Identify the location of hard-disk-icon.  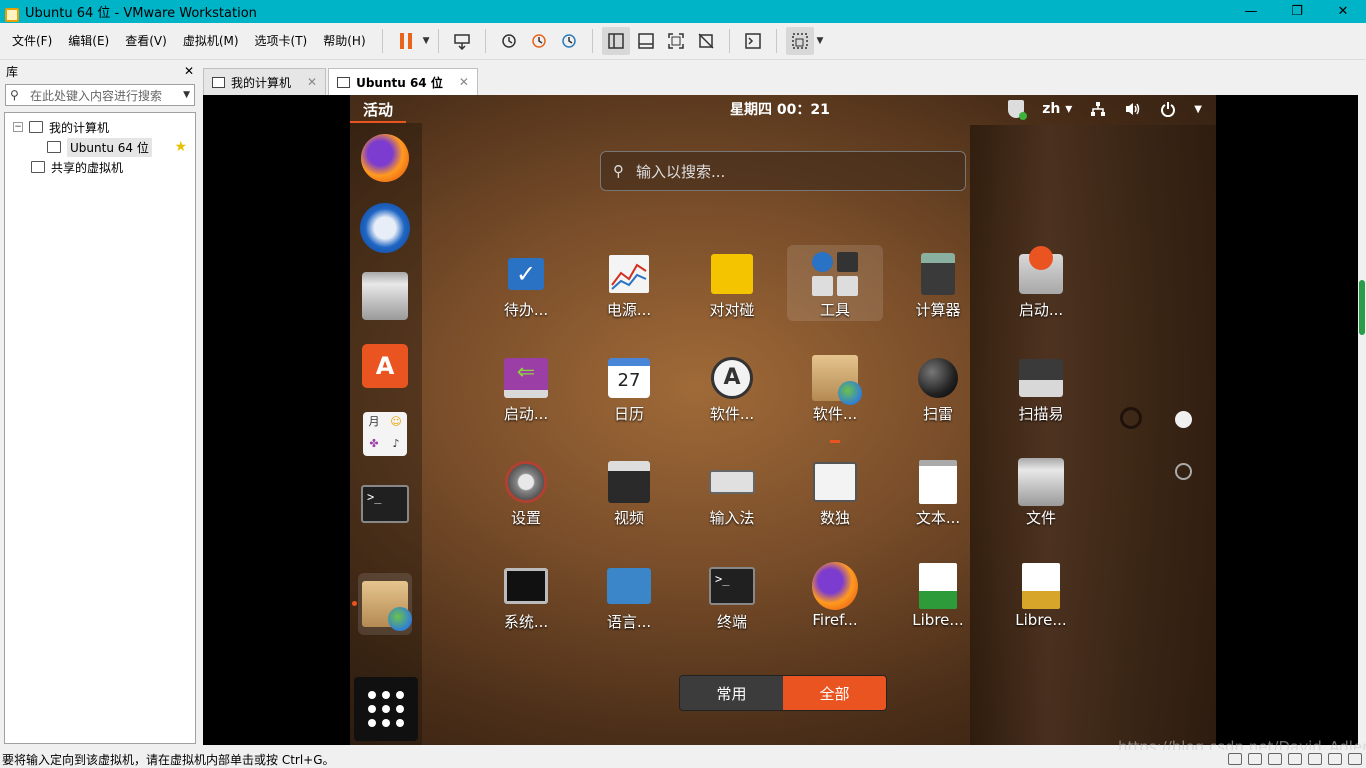
(1235, 759).